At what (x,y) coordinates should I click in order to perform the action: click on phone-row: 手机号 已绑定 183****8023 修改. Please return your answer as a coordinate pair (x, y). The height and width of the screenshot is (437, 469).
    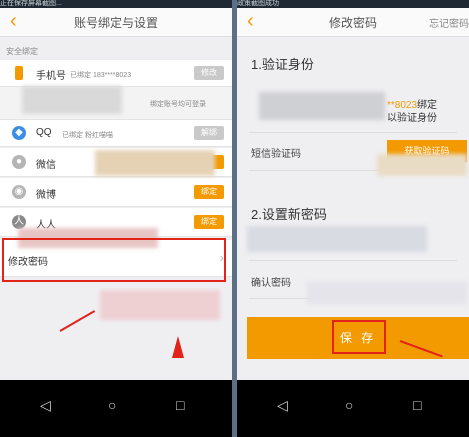
    Looking at the image, I should click on (116, 73).